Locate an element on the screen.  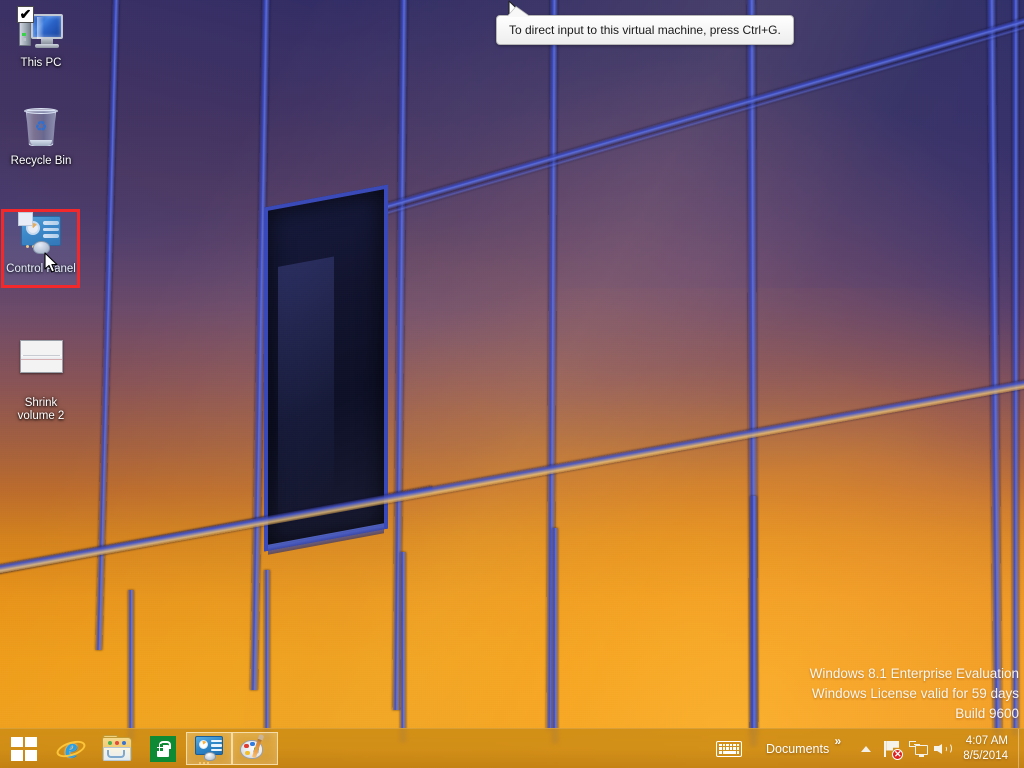
keyboard-icon is located at coordinates (729, 748).